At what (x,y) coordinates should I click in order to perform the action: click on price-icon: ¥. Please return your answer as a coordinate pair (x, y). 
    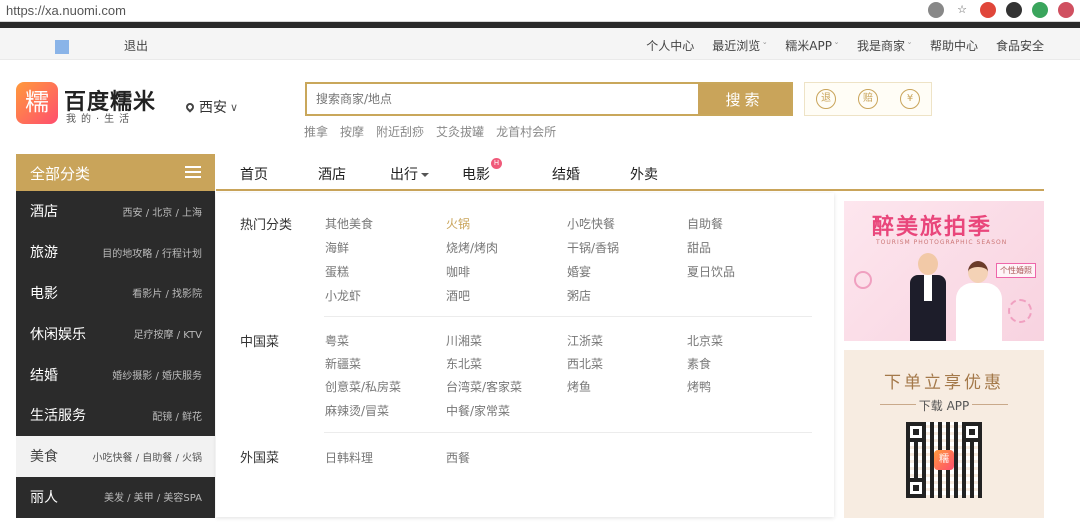
    Looking at the image, I should click on (910, 99).